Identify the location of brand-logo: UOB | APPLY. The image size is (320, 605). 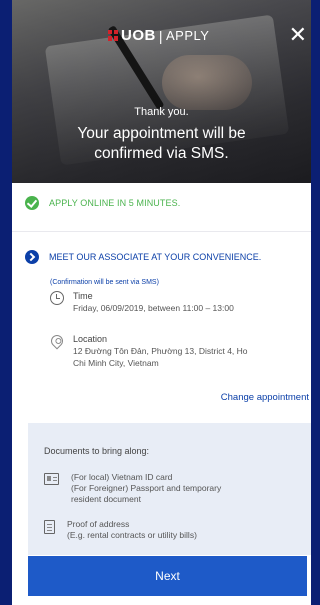
(158, 35).